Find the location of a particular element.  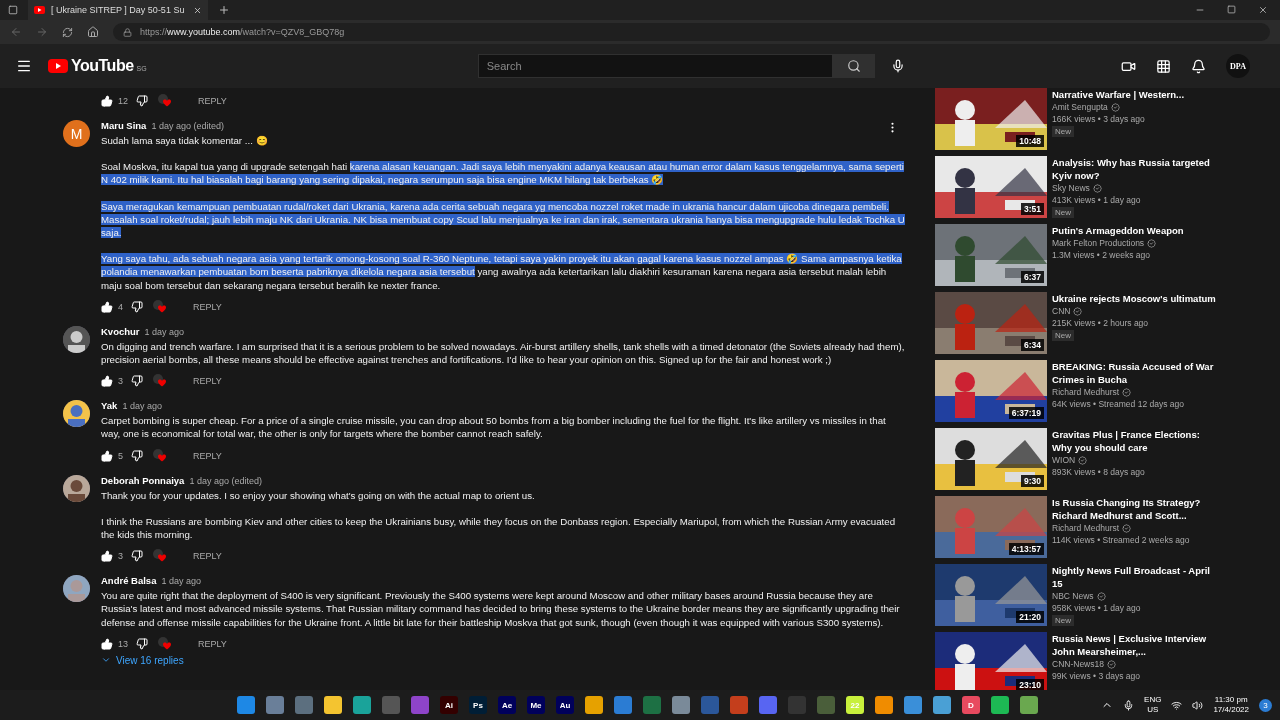

apps-icon is located at coordinates (1163, 66).